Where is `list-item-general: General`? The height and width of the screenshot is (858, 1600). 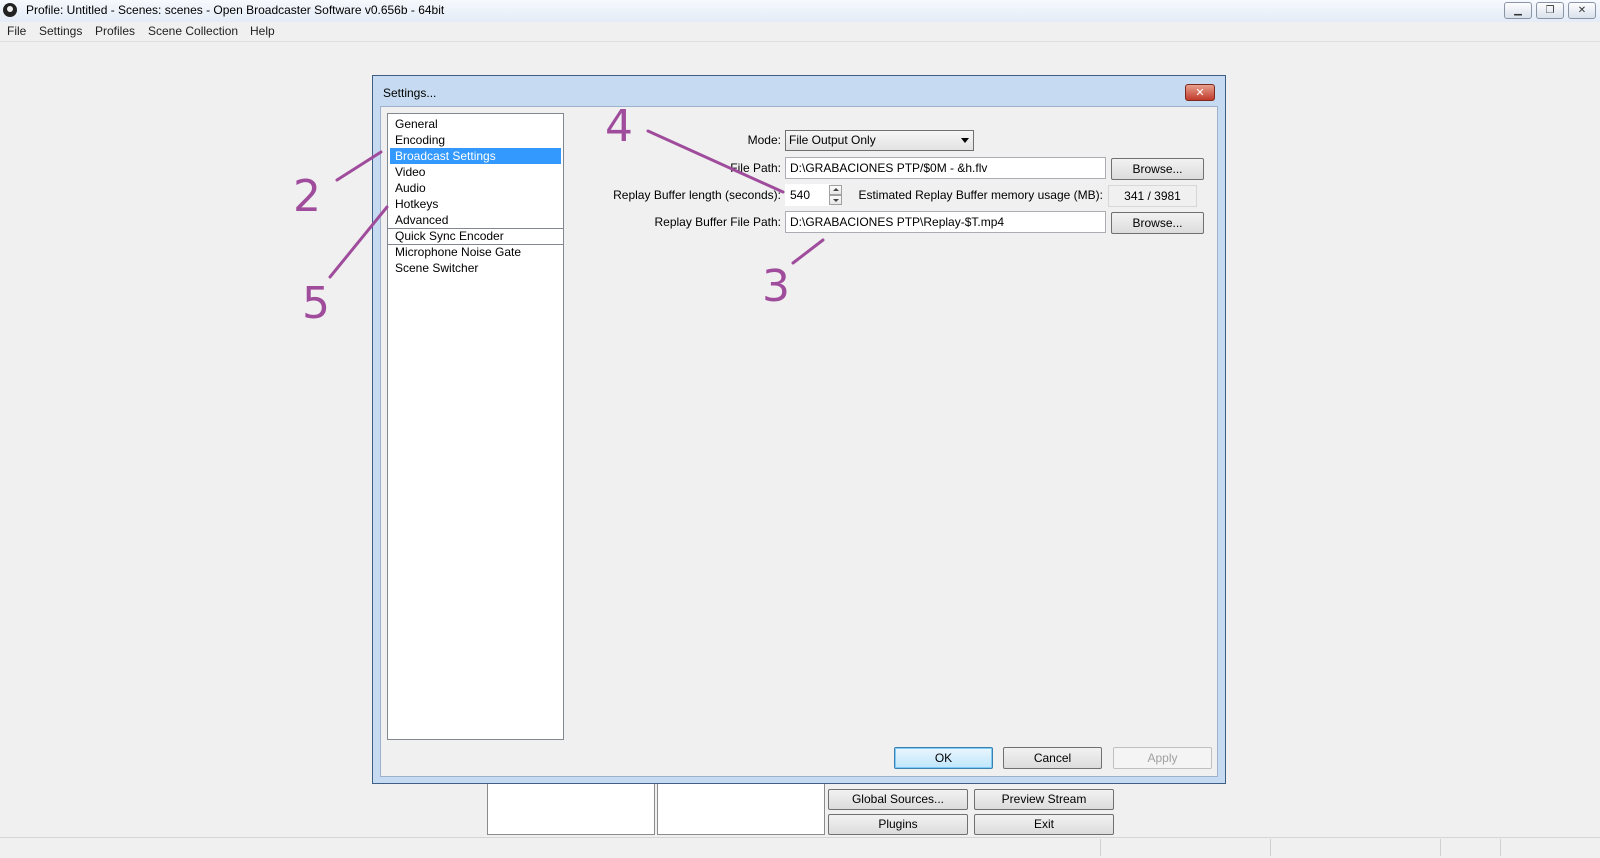
list-item-general: General is located at coordinates (475, 124).